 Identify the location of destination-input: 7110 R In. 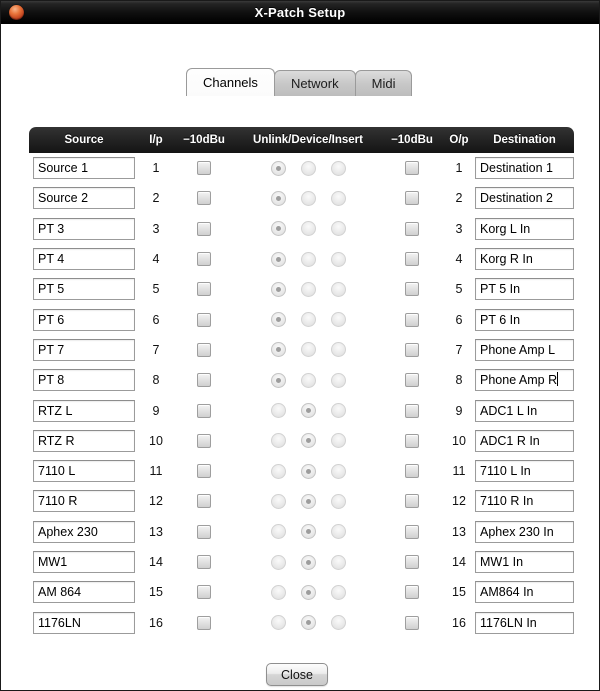
(524, 501).